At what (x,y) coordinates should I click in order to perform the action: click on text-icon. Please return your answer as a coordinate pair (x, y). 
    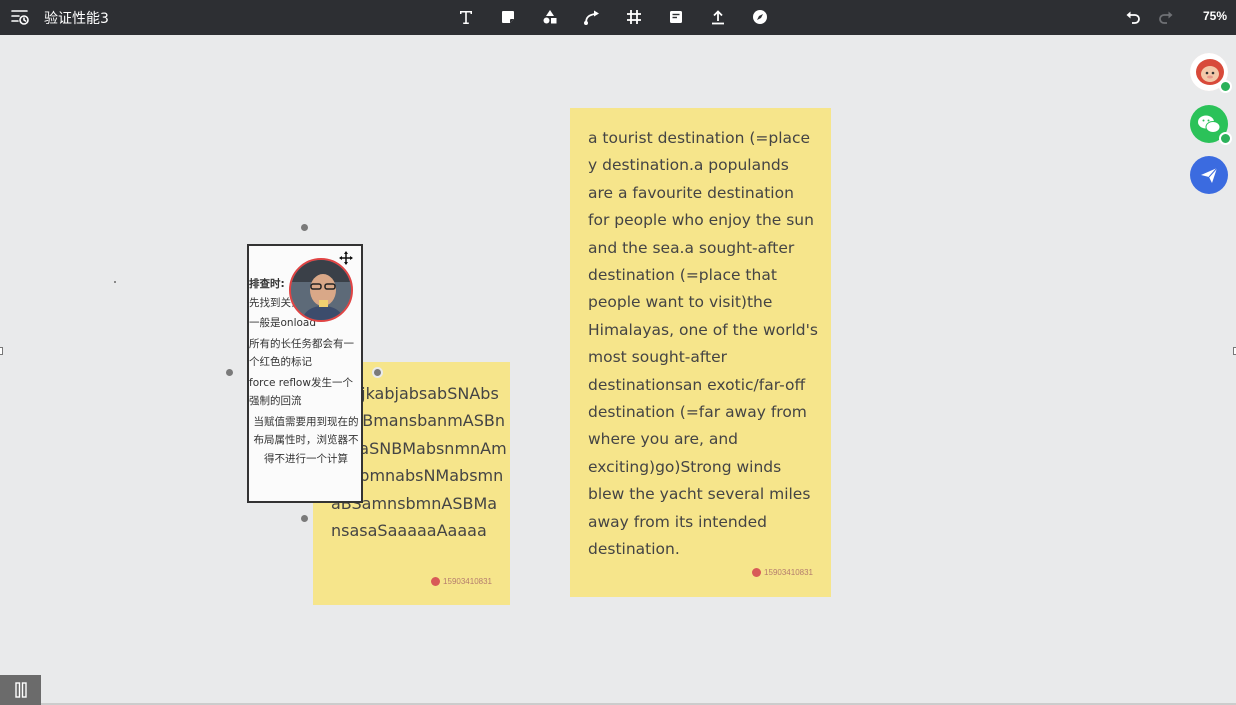
    Looking at the image, I should click on (466, 17).